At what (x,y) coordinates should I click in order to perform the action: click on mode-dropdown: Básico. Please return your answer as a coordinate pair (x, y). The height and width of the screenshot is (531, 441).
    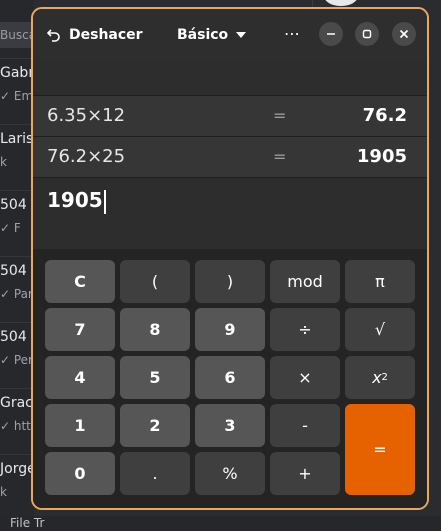
    Looking at the image, I should click on (212, 35).